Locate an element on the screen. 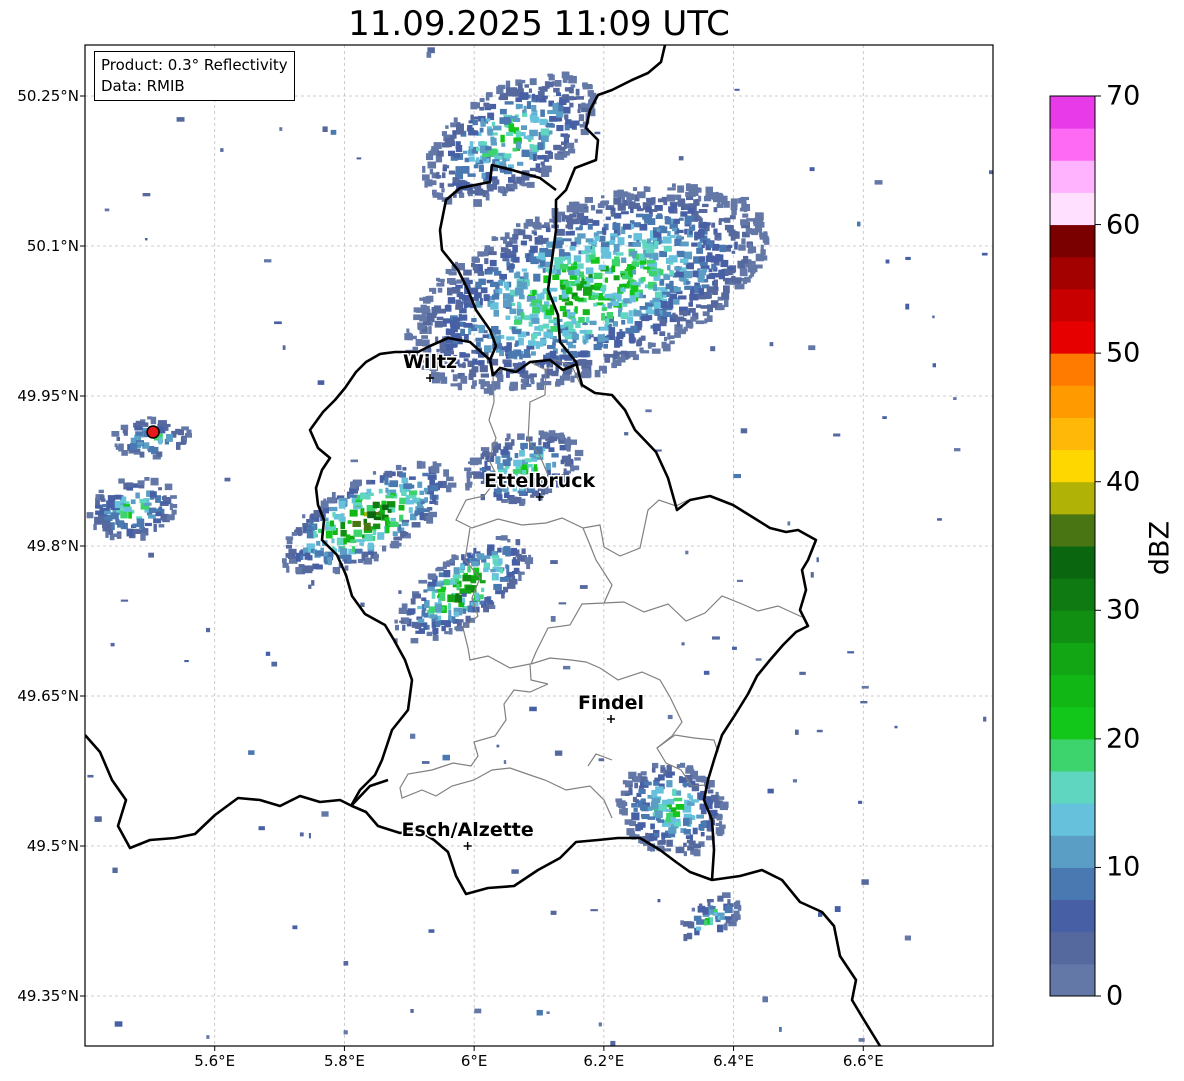 The image size is (1184, 1081). colorbar-tick-label: 10 is located at coordinates (1123, 867).